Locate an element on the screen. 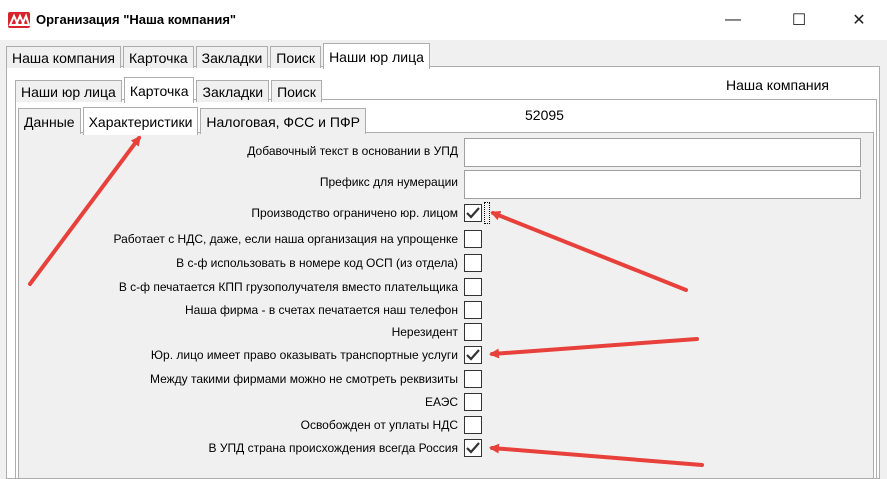 The image size is (887, 479). tab-dannye: Данные is located at coordinates (49, 121).